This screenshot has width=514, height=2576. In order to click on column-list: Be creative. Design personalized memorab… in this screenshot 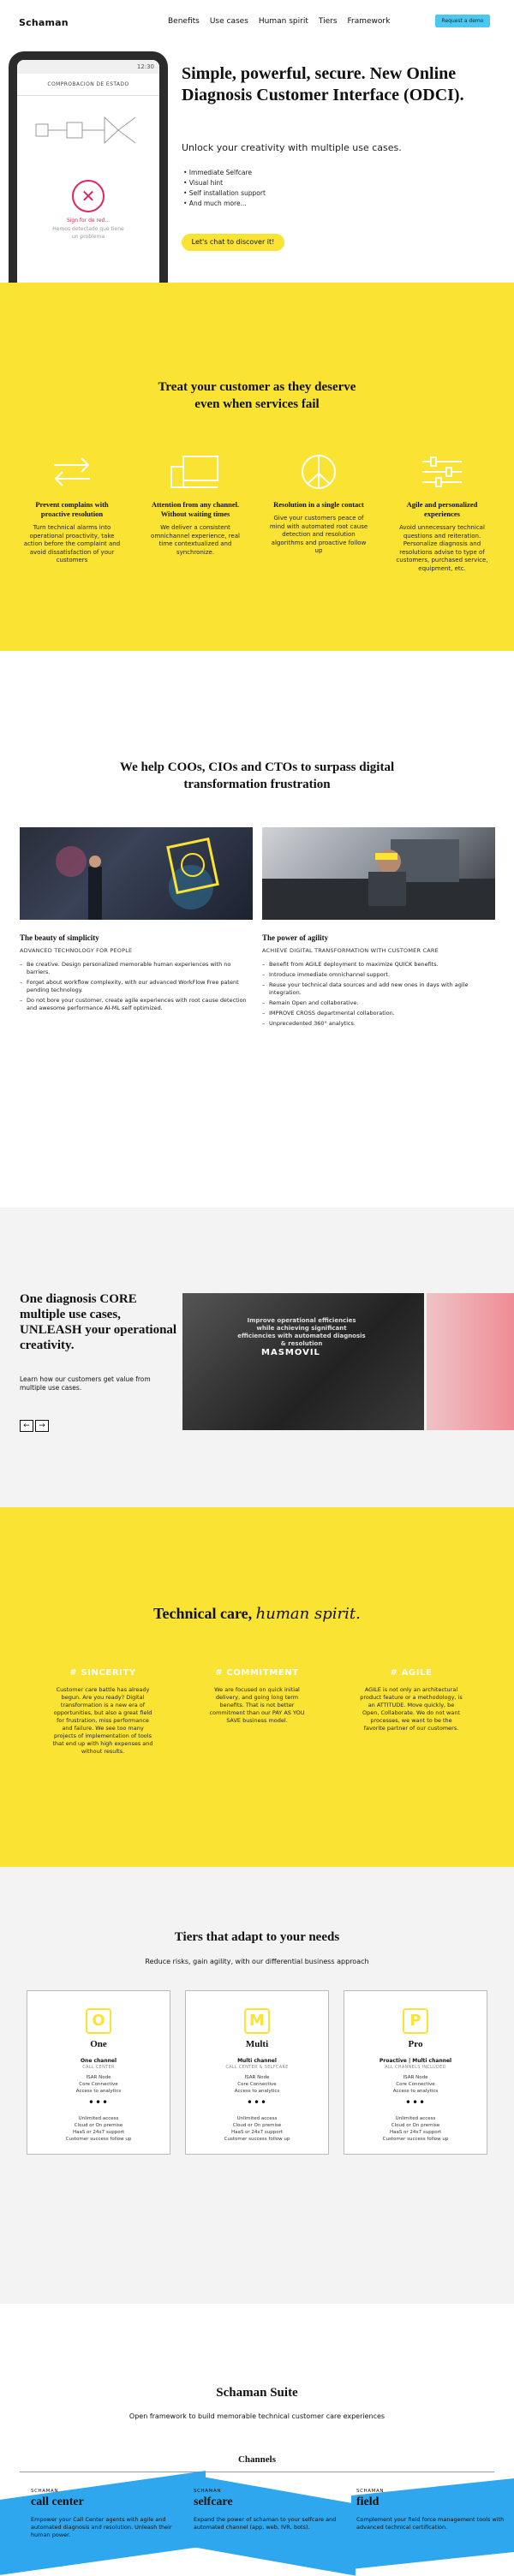, I will do `click(137, 986)`.